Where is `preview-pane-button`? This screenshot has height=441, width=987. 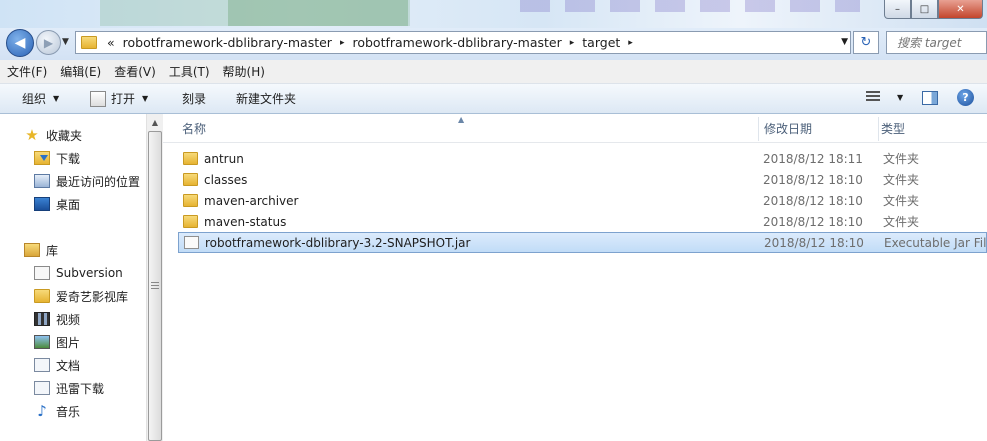 preview-pane-button is located at coordinates (930, 98).